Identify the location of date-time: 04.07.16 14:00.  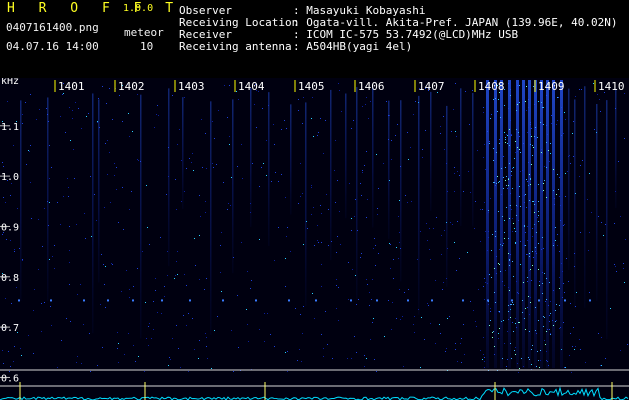
(52, 46).